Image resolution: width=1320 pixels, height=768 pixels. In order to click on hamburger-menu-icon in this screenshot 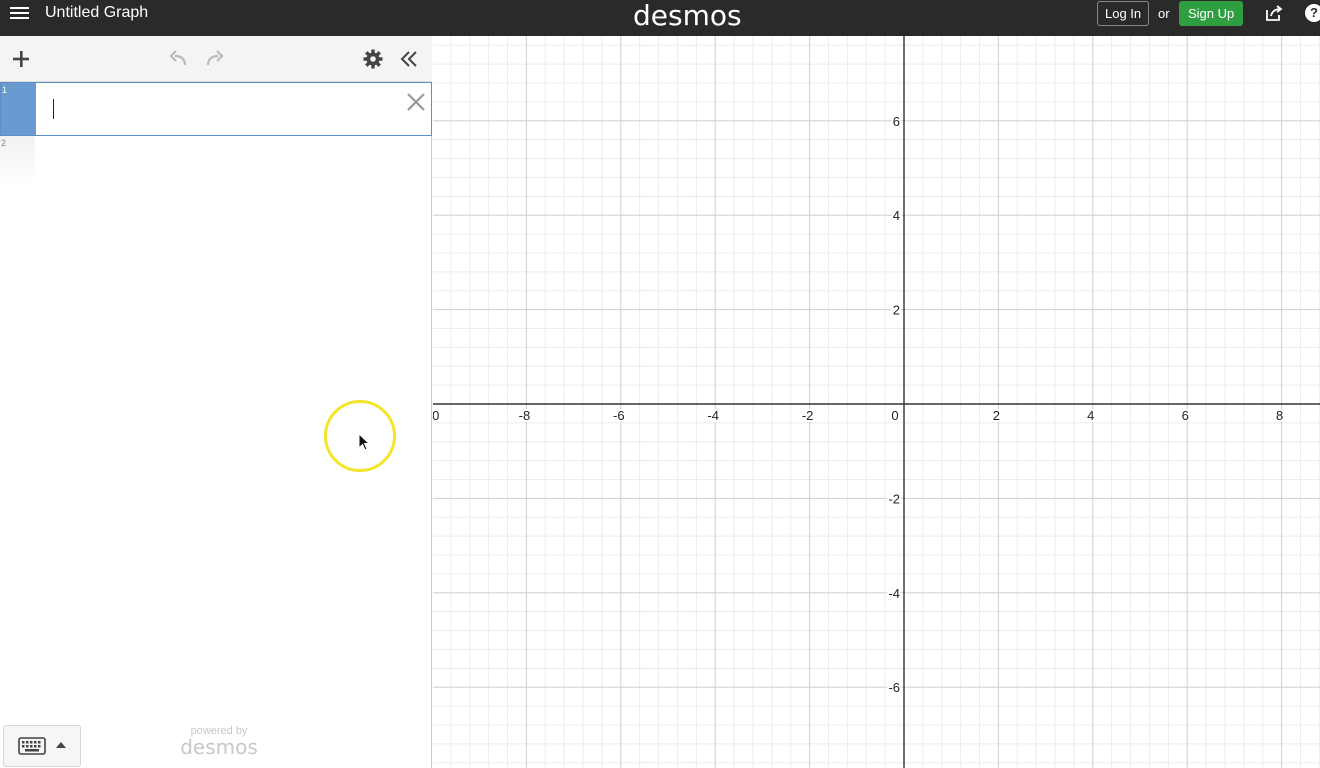, I will do `click(20, 15)`.